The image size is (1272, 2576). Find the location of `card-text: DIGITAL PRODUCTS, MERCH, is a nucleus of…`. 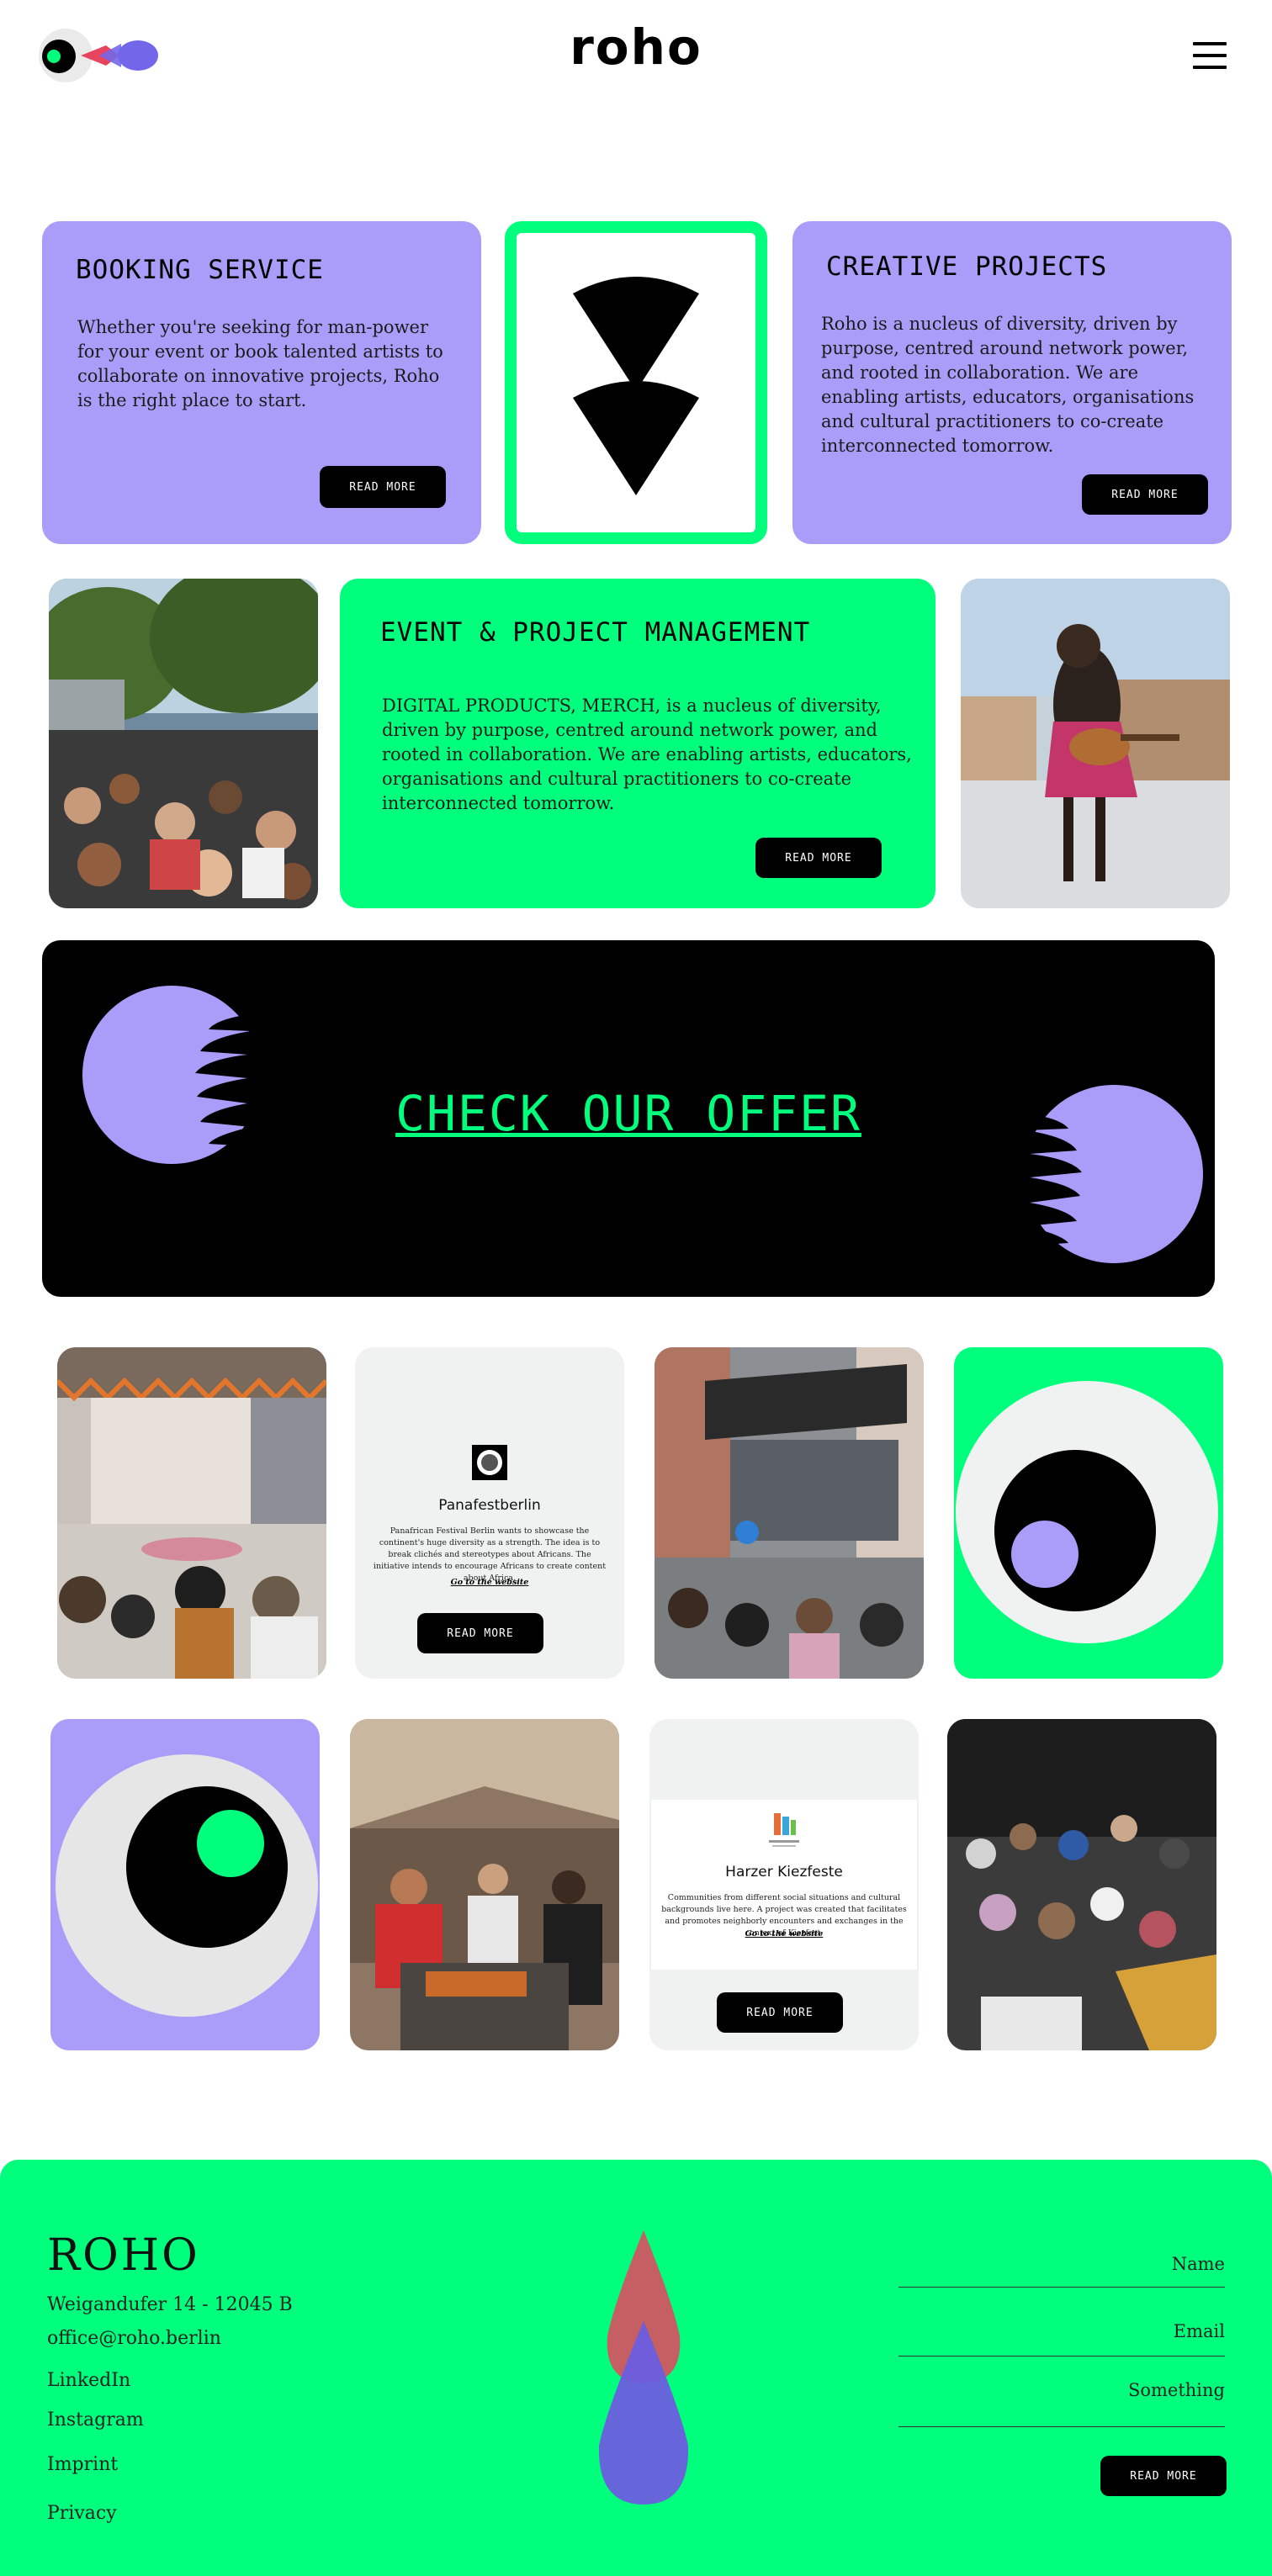

card-text: DIGITAL PRODUCTS, MERCH, is a nucleus of… is located at coordinates (647, 754).